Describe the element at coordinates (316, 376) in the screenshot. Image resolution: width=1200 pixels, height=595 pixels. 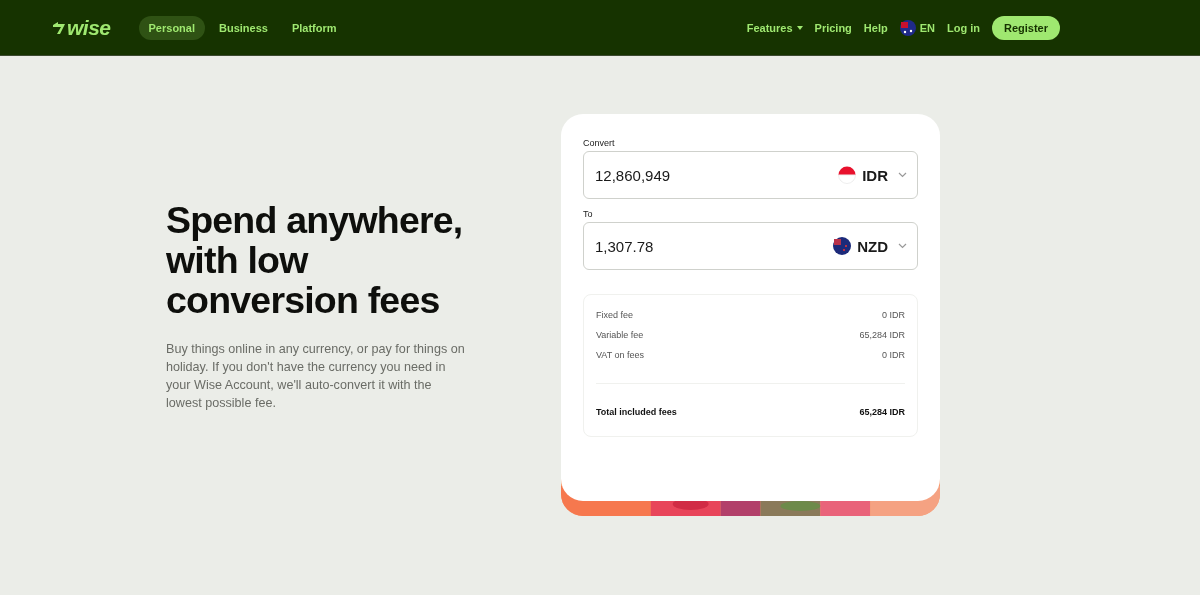
I see `hero-text: Buy things online in any currency, or pay for things on holiday. If you don't have the currency you need in your Wise Account, we'll auto-convert it with the lowest possible fee.` at that location.